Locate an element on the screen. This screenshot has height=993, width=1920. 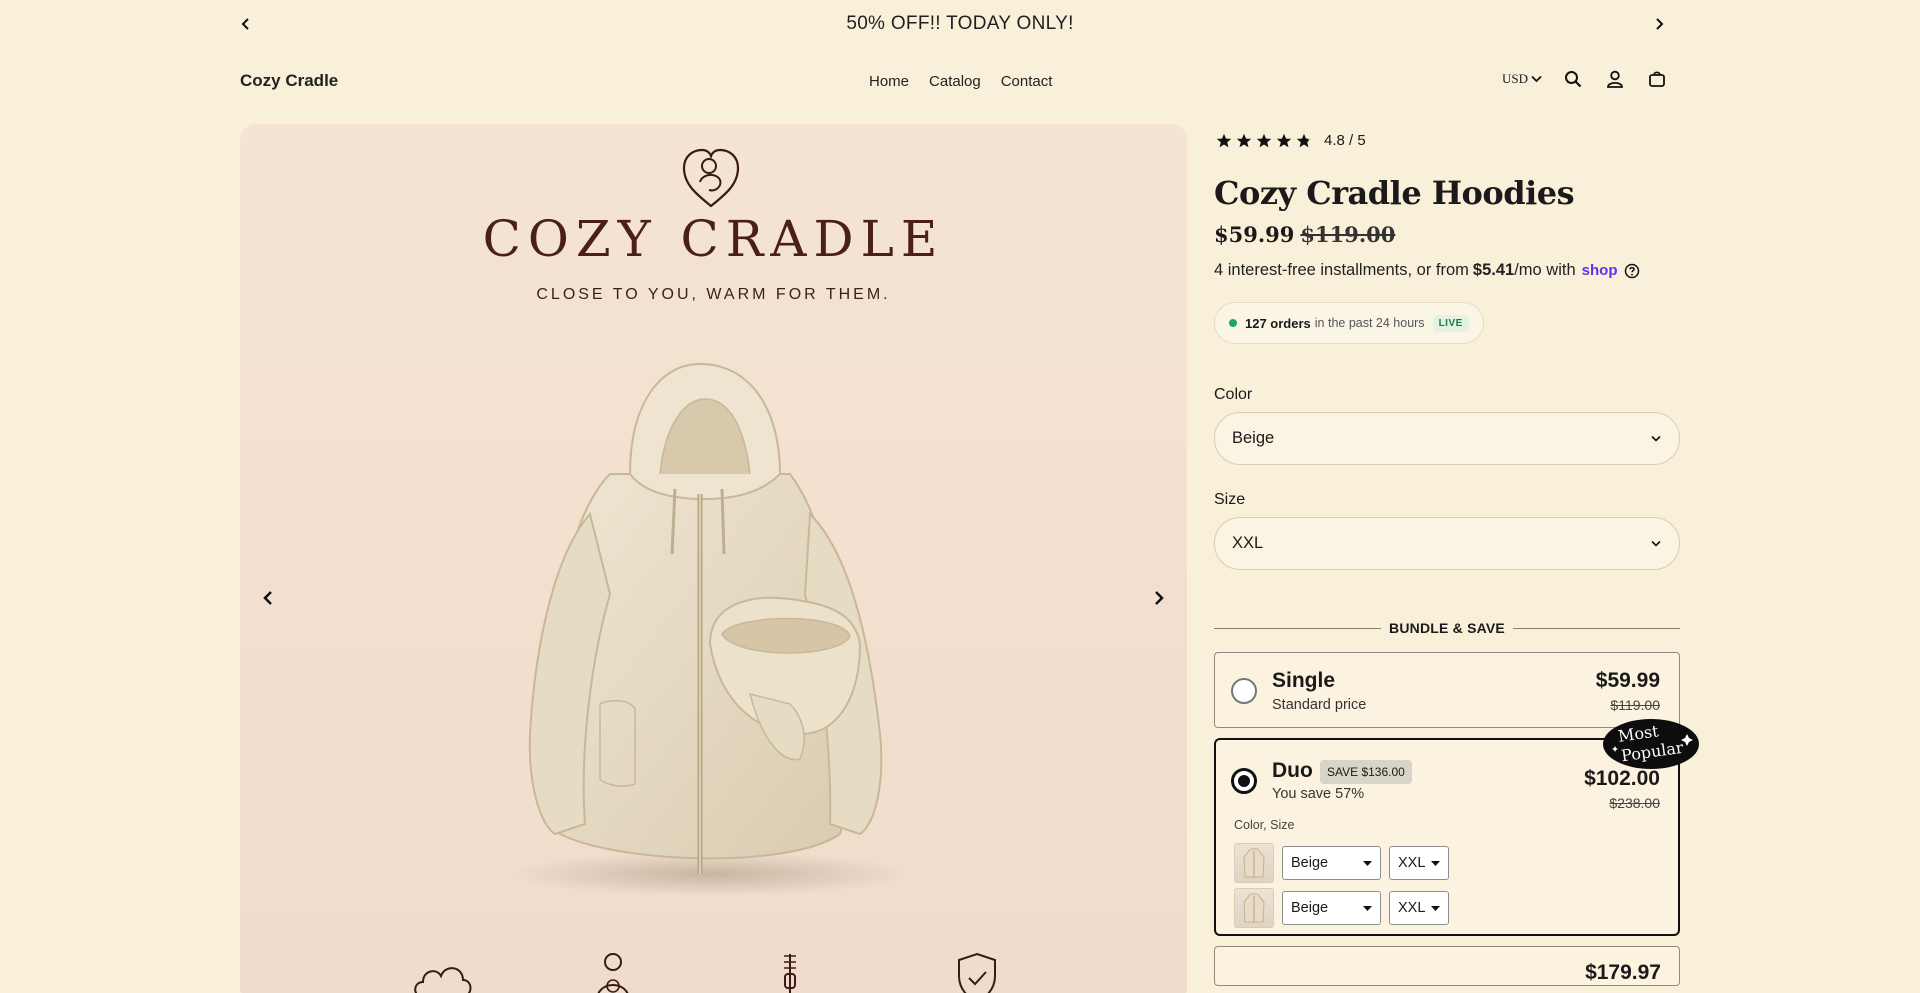
search-button is located at coordinates (1573, 79).